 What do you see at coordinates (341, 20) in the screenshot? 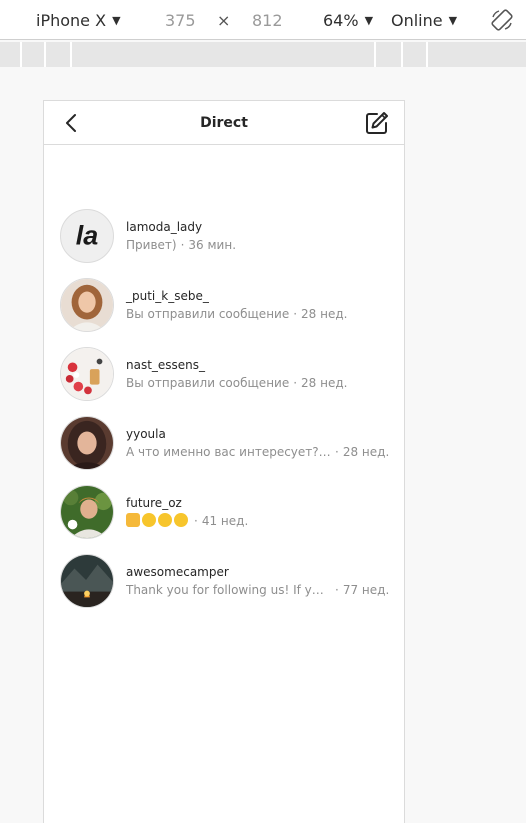
I see `zoom-label: 64%` at bounding box center [341, 20].